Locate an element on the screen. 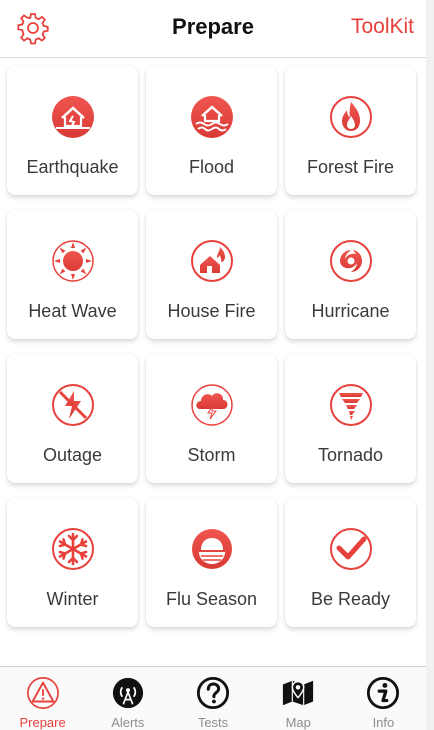  question-icon is located at coordinates (213, 693).